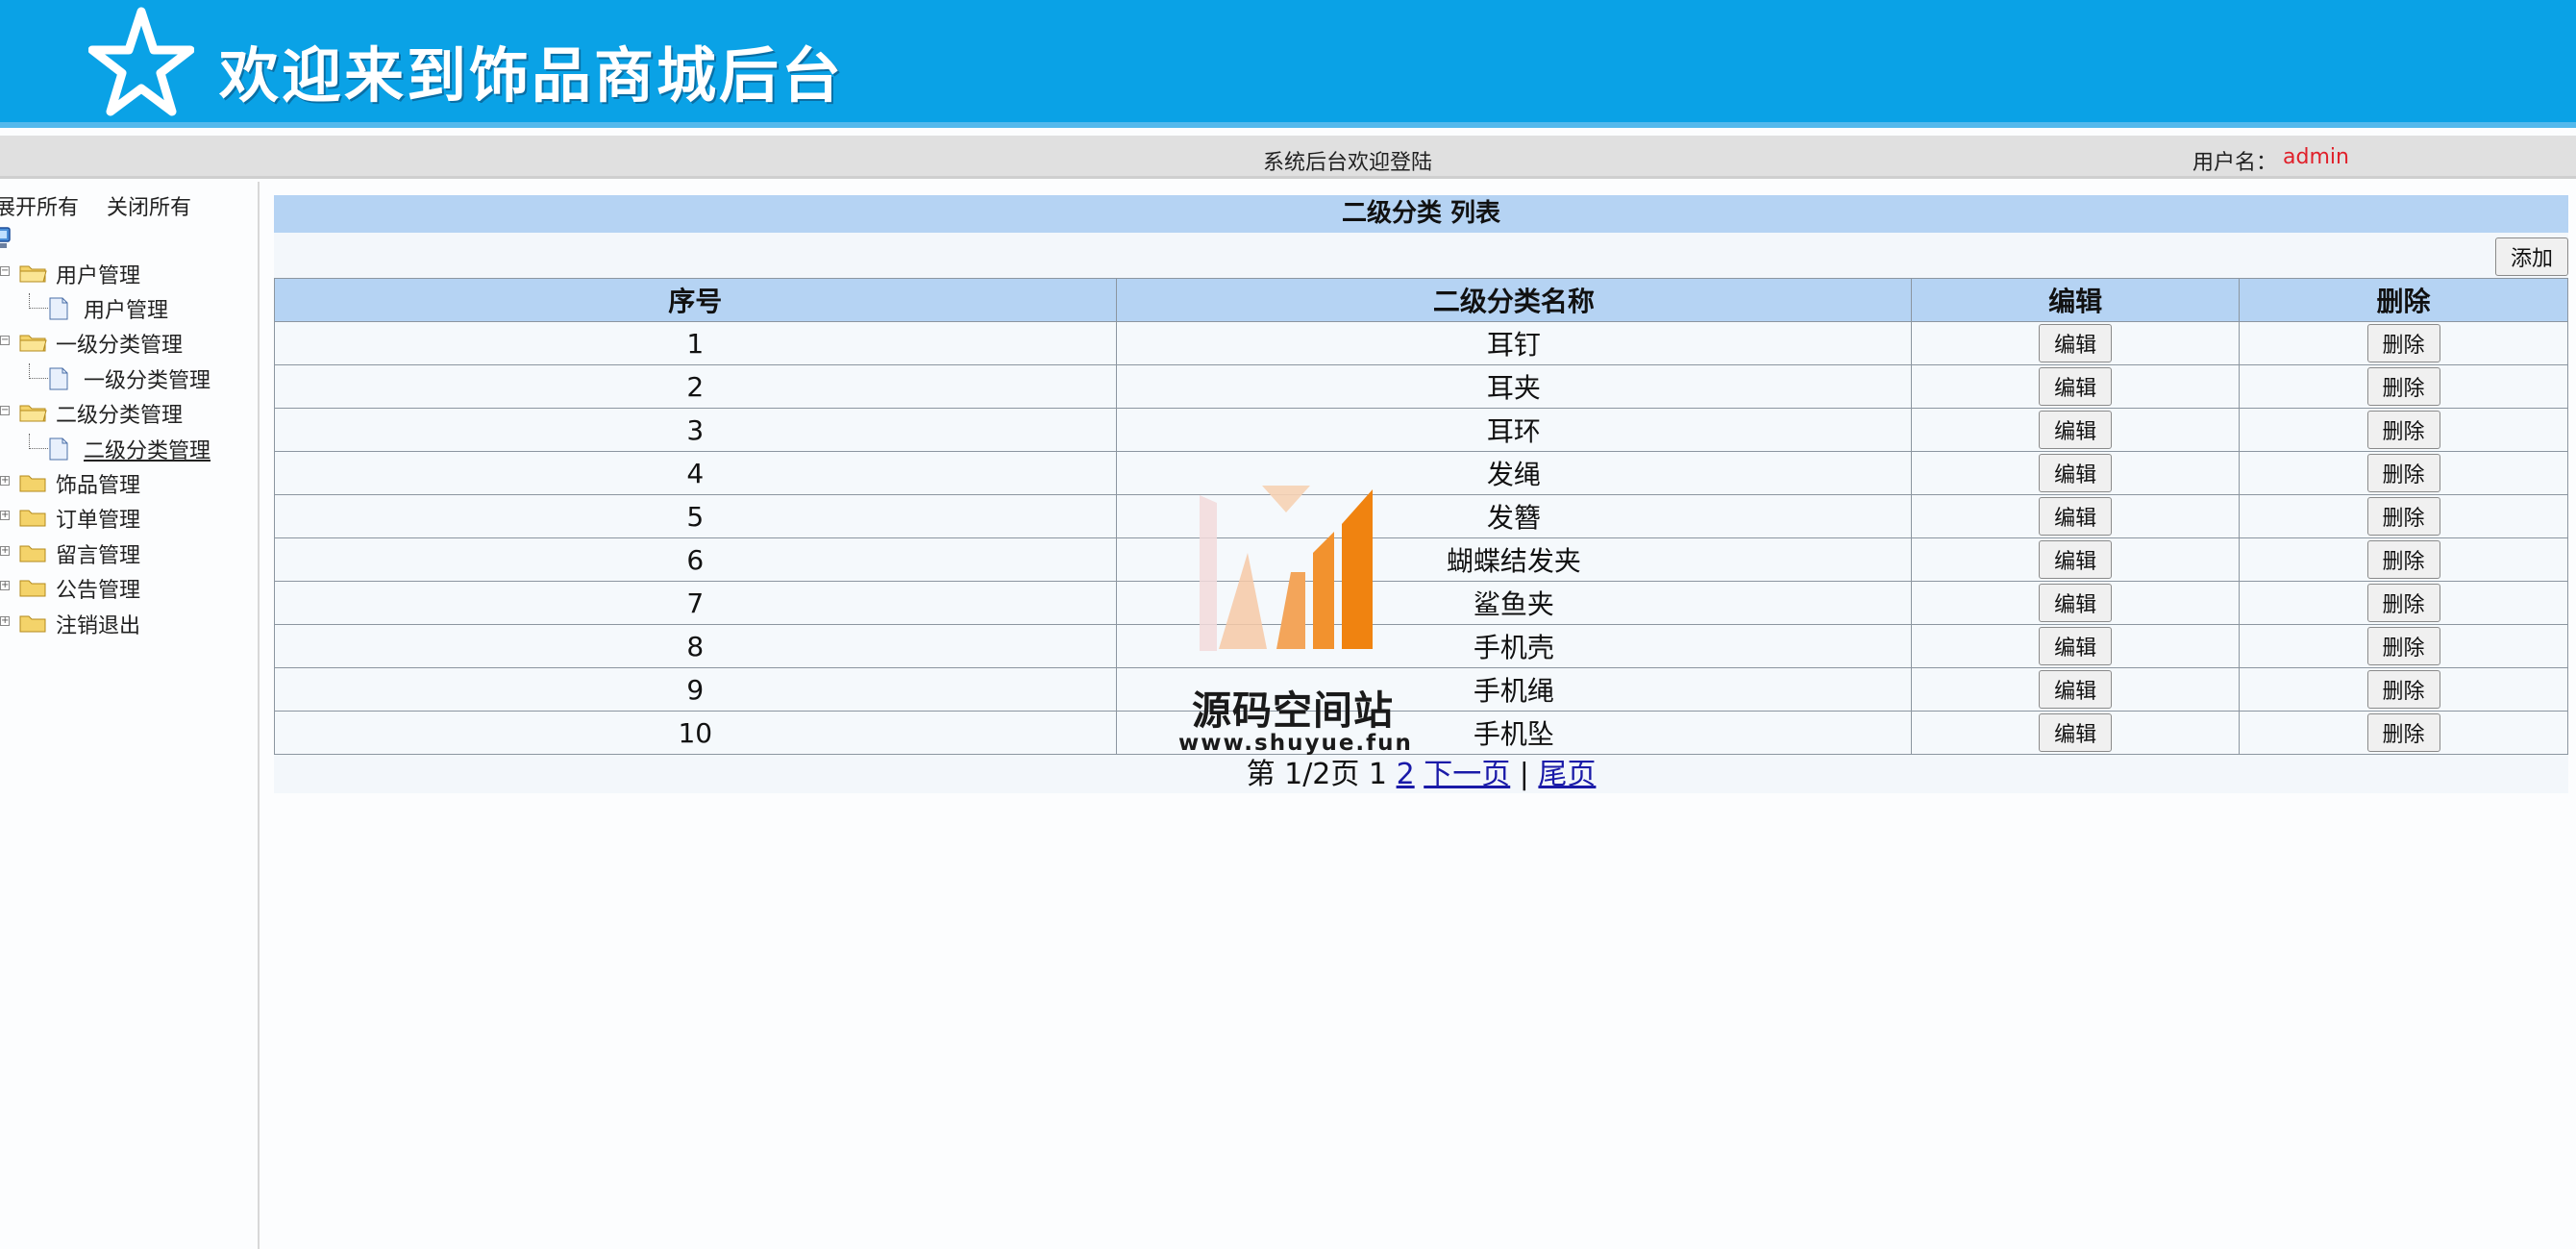  I want to click on tree-node-label: 用户管理, so click(98, 274).